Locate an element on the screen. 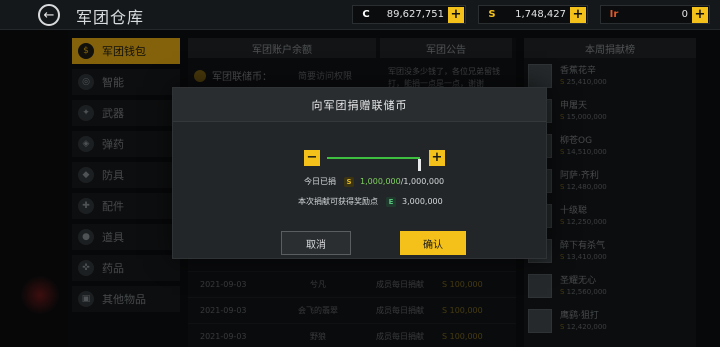 This screenshot has height=347, width=720. ir-coin-icon: Ir is located at coordinates (614, 14).